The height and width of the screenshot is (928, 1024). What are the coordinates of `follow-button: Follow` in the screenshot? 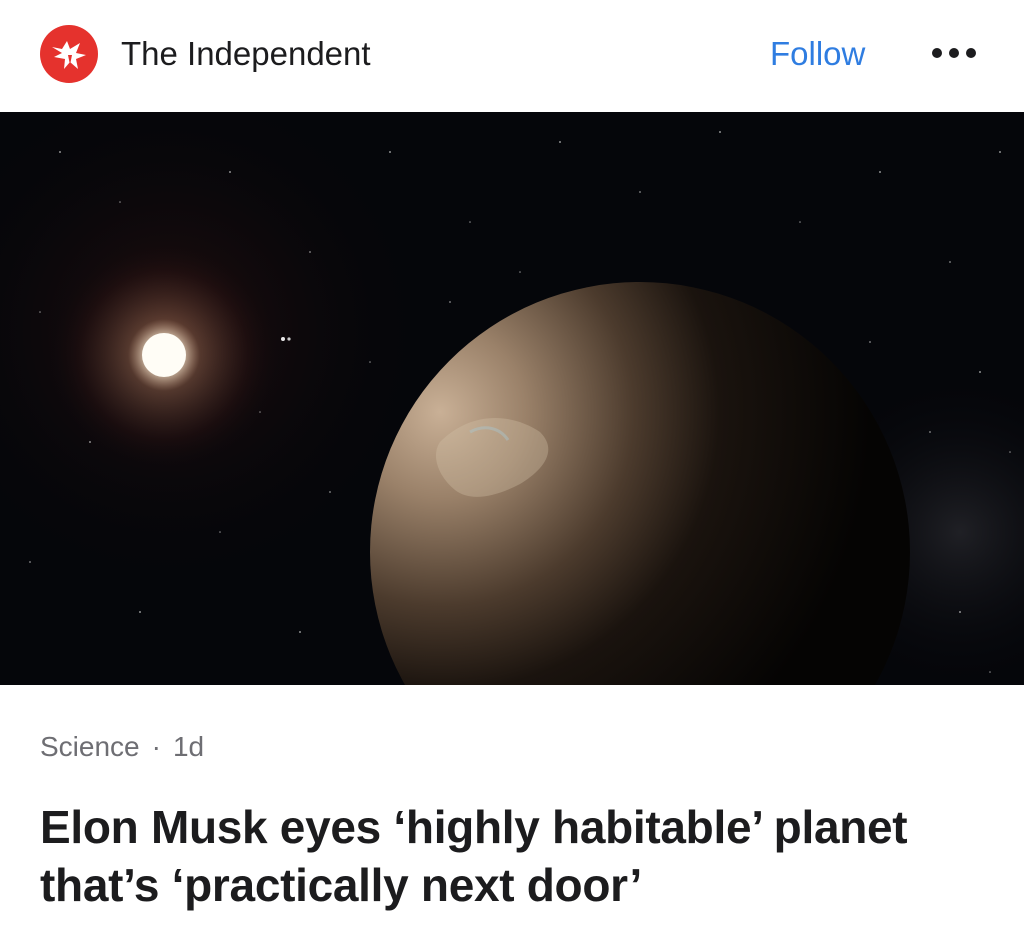 It's located at (817, 54).